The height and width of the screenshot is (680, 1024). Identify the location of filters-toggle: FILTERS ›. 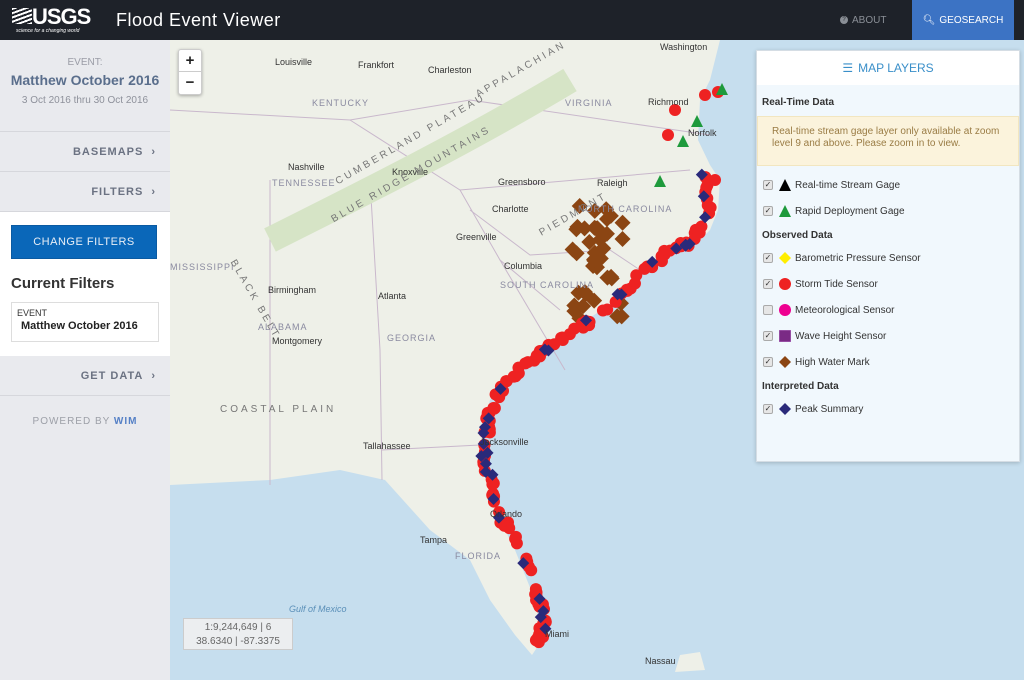
(85, 192).